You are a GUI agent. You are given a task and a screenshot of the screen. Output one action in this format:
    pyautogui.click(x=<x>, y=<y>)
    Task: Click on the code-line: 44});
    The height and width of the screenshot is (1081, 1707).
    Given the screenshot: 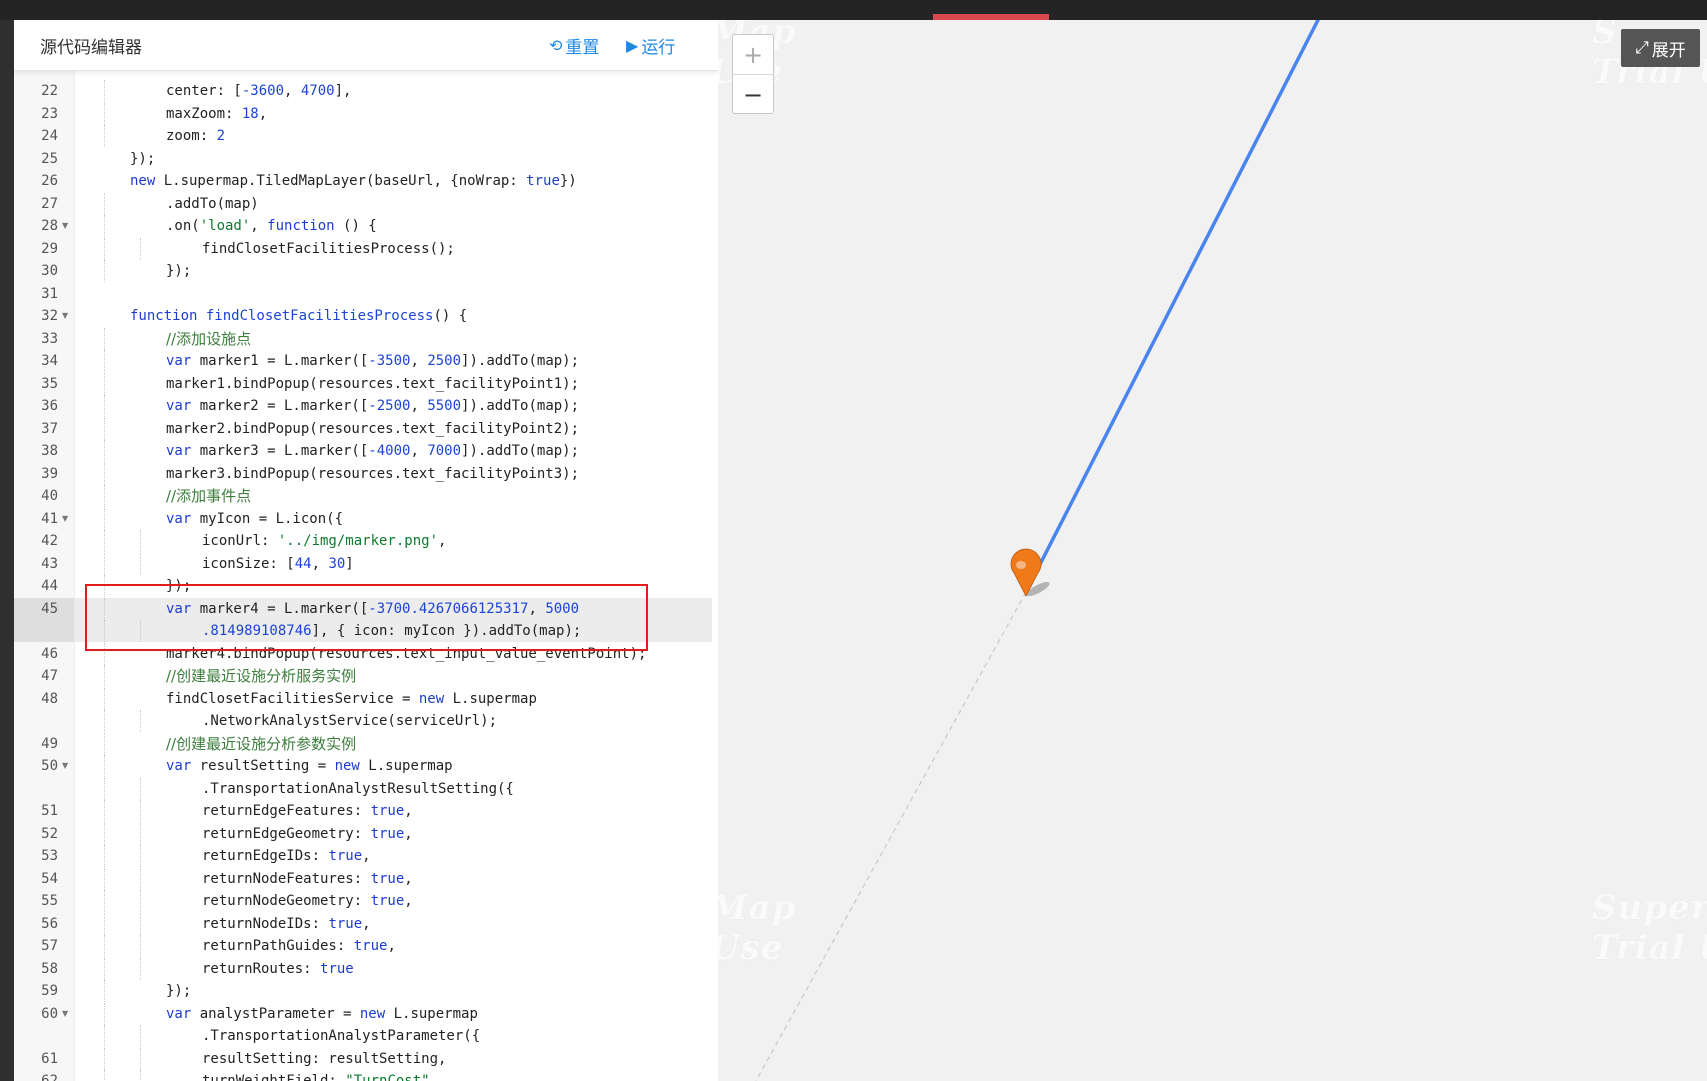 What is the action you would take?
    pyautogui.click(x=366, y=586)
    